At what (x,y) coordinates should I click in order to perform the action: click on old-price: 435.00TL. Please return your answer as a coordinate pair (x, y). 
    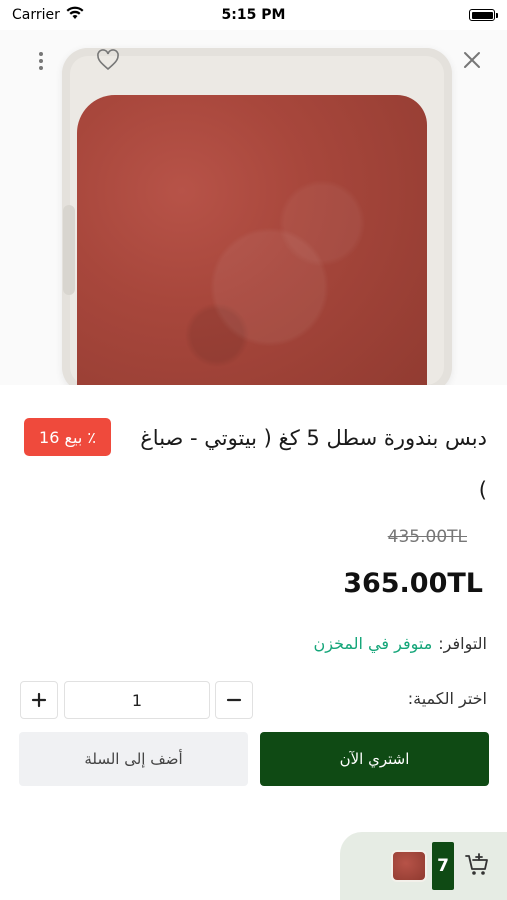
    Looking at the image, I should click on (427, 537).